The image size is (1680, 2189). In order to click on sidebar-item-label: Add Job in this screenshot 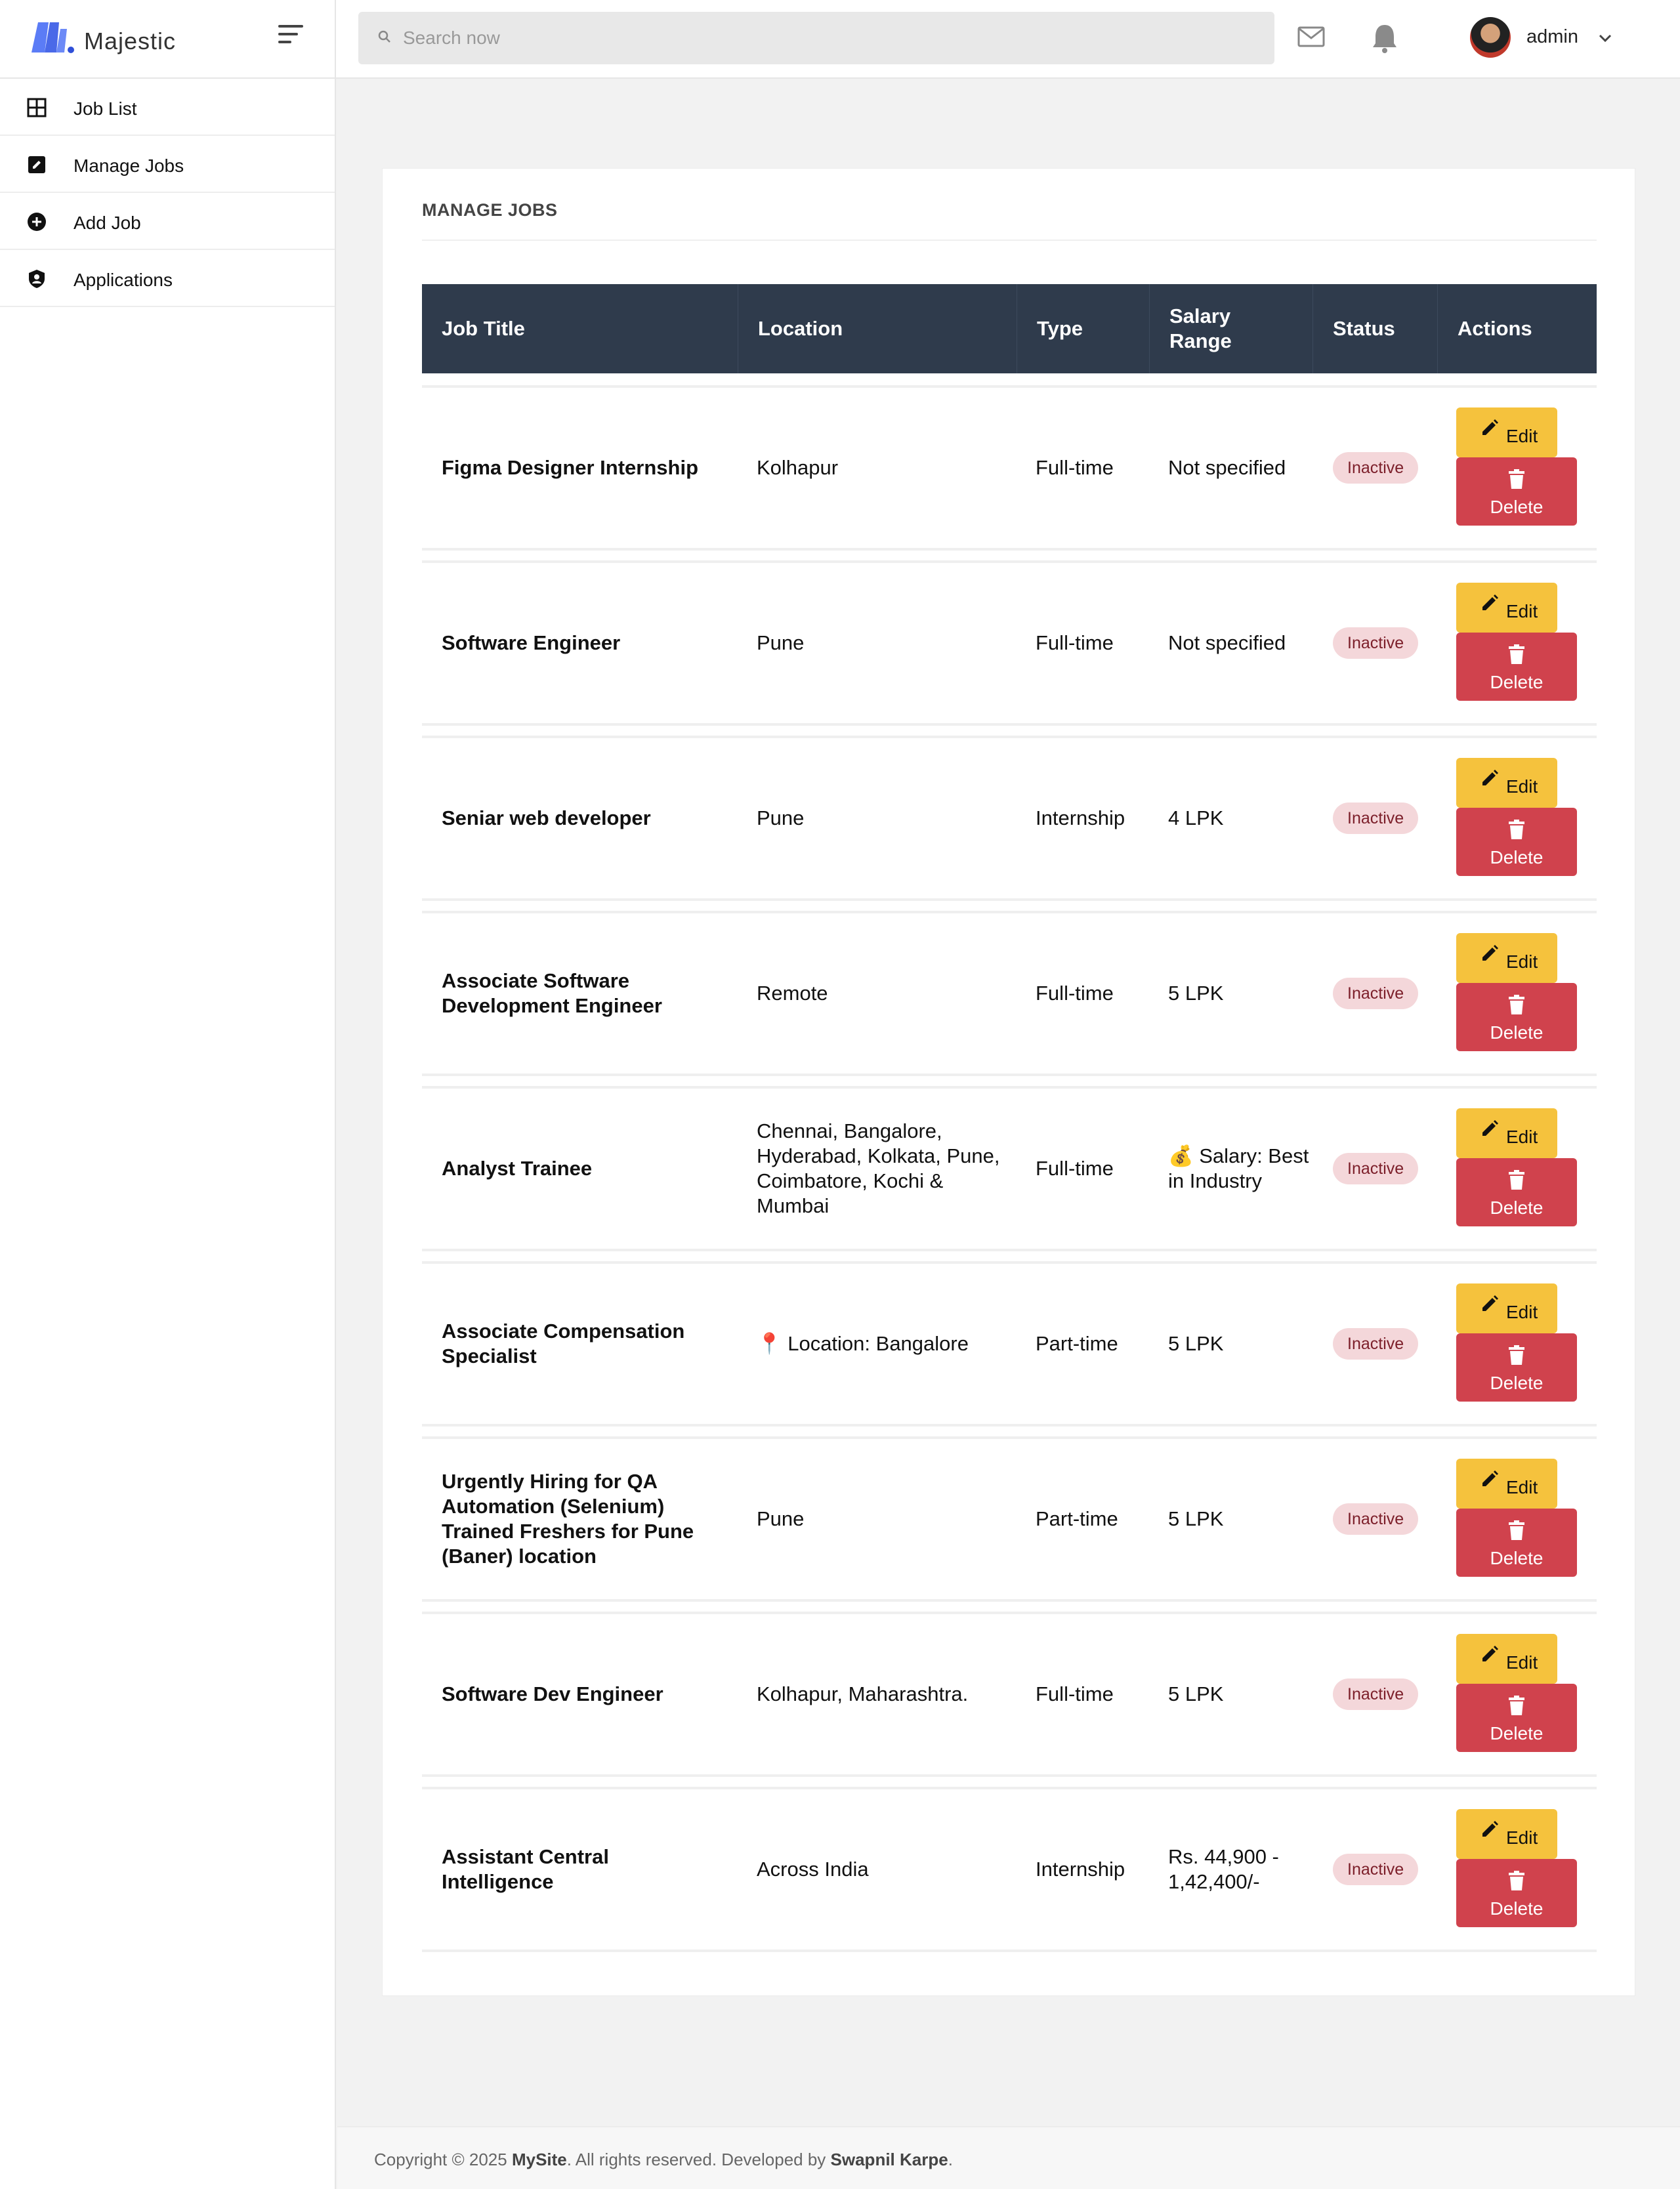, I will do `click(107, 223)`.